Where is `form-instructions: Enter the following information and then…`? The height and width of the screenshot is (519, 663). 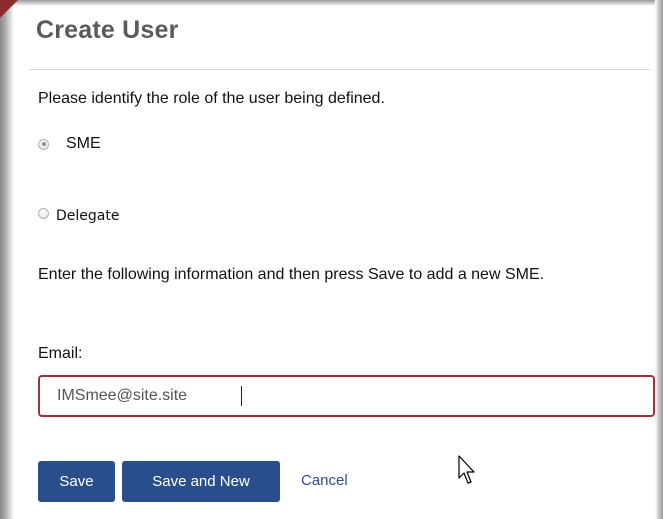 form-instructions: Enter the following information and then… is located at coordinates (291, 274).